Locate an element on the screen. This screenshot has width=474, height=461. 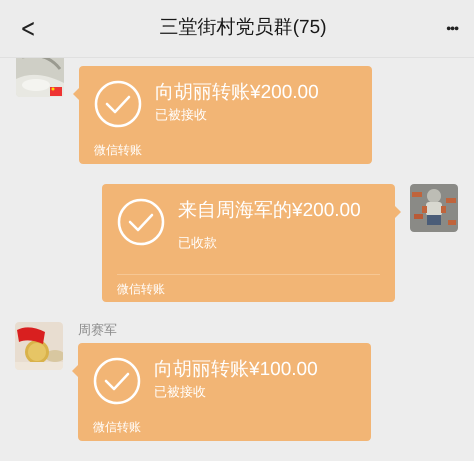
sender-name: 周赛军 is located at coordinates (98, 330).